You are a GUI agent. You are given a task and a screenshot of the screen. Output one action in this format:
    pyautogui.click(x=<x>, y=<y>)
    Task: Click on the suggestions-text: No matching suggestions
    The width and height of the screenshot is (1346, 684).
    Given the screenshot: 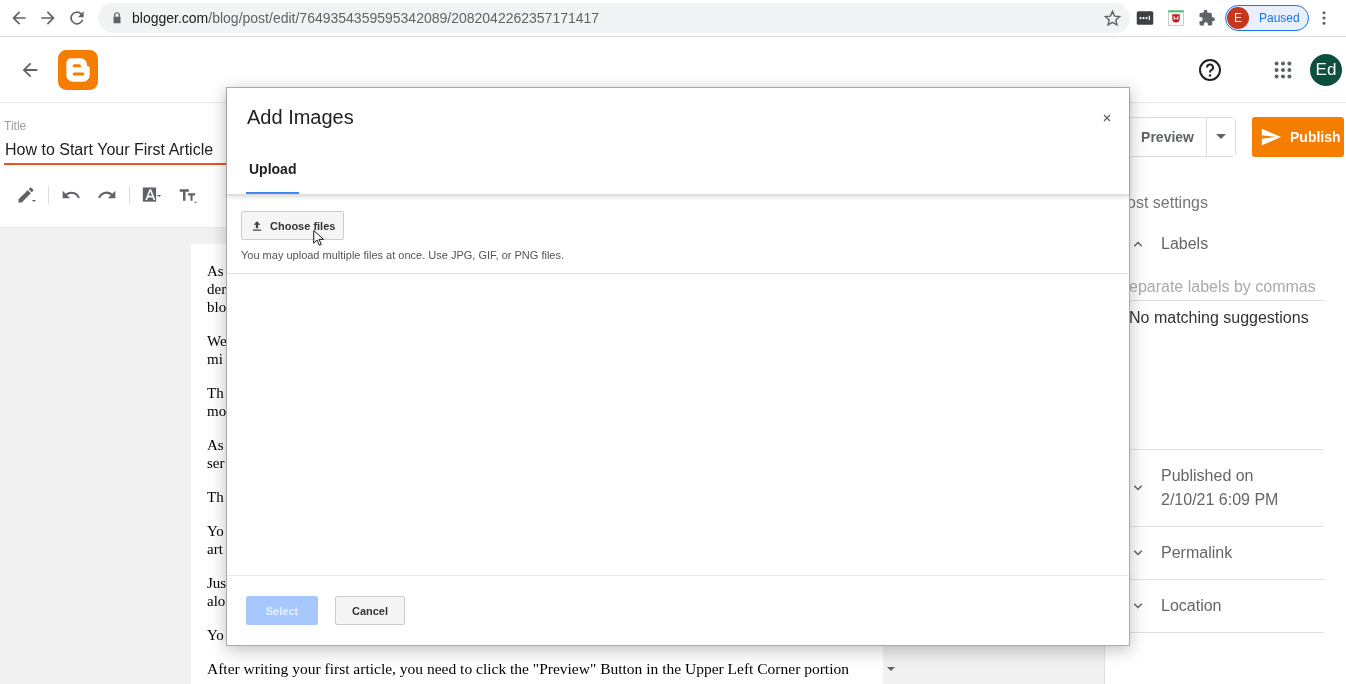 What is the action you would take?
    pyautogui.click(x=1219, y=318)
    